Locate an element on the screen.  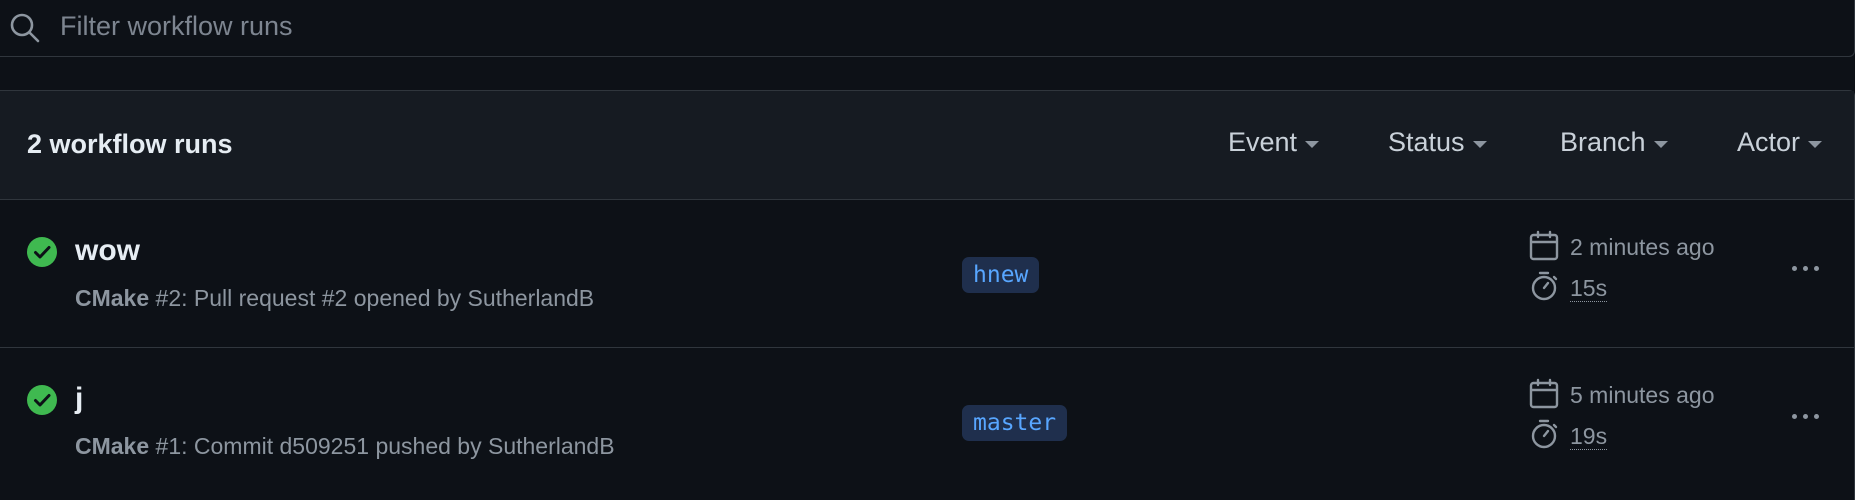
branch-tag: hnew is located at coordinates (1001, 275).